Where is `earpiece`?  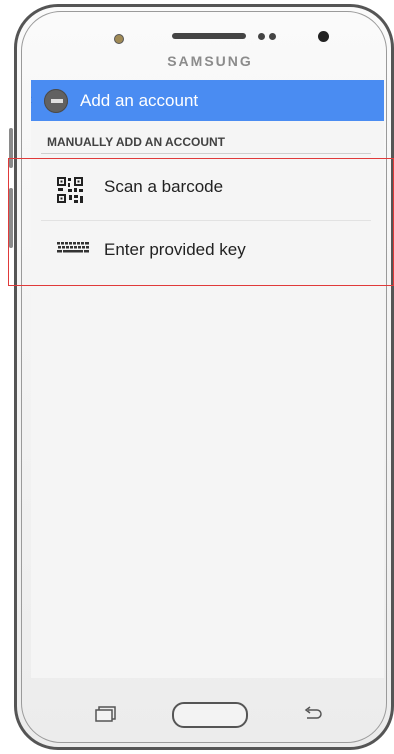 earpiece is located at coordinates (209, 36).